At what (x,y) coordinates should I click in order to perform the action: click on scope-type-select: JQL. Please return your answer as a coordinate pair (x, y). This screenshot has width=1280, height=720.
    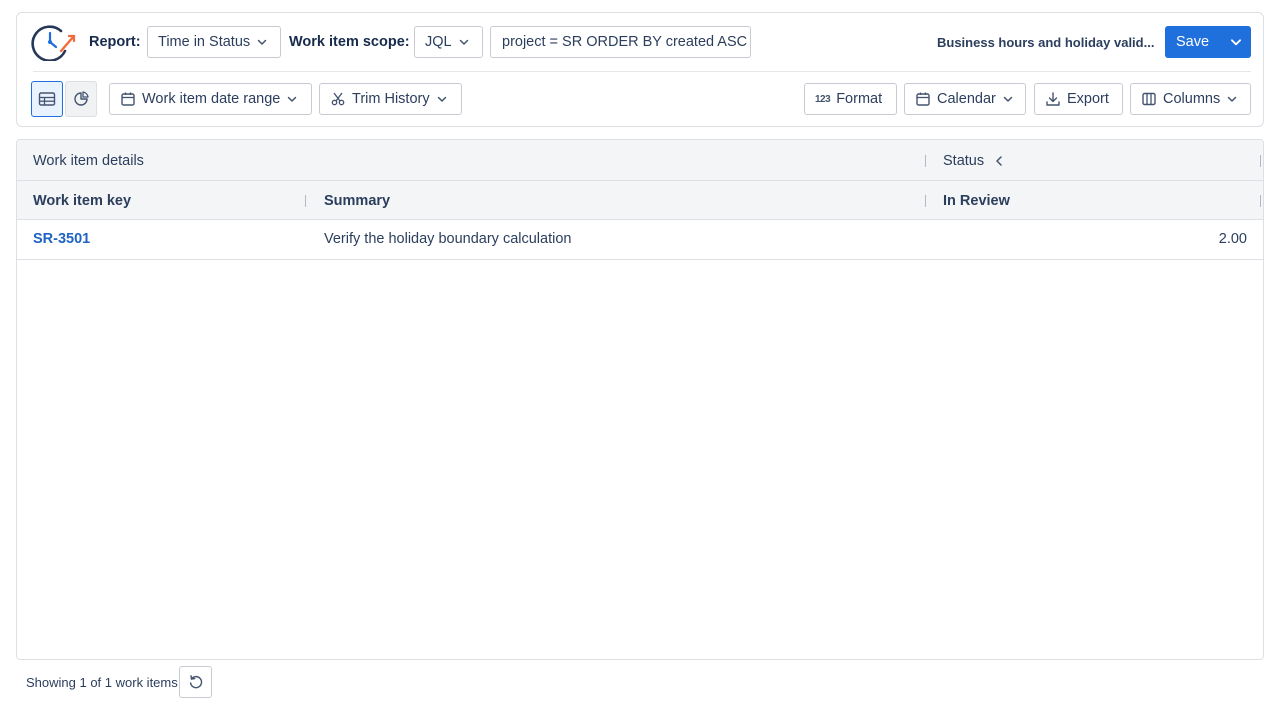
    Looking at the image, I should click on (448, 42).